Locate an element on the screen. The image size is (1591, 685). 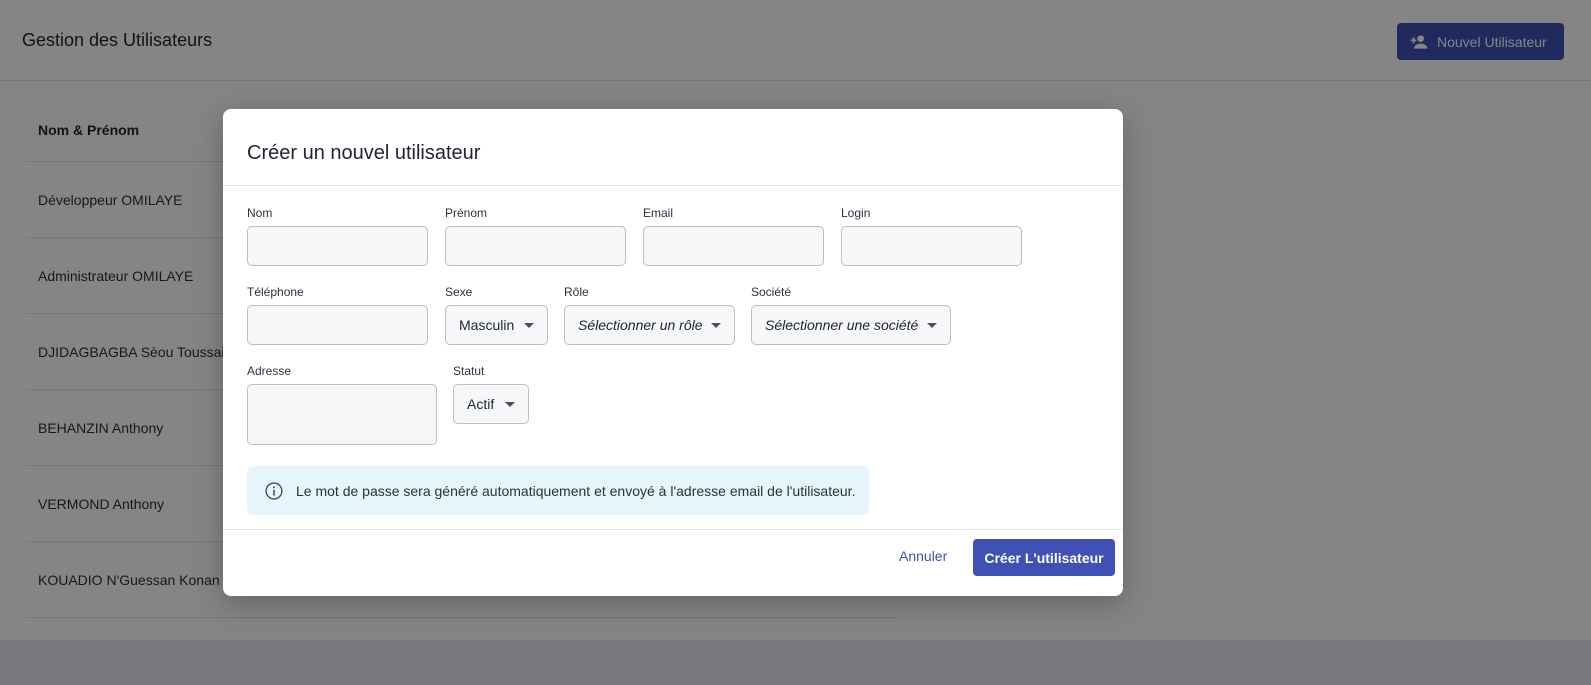
nom-label: Nom is located at coordinates (260, 213).